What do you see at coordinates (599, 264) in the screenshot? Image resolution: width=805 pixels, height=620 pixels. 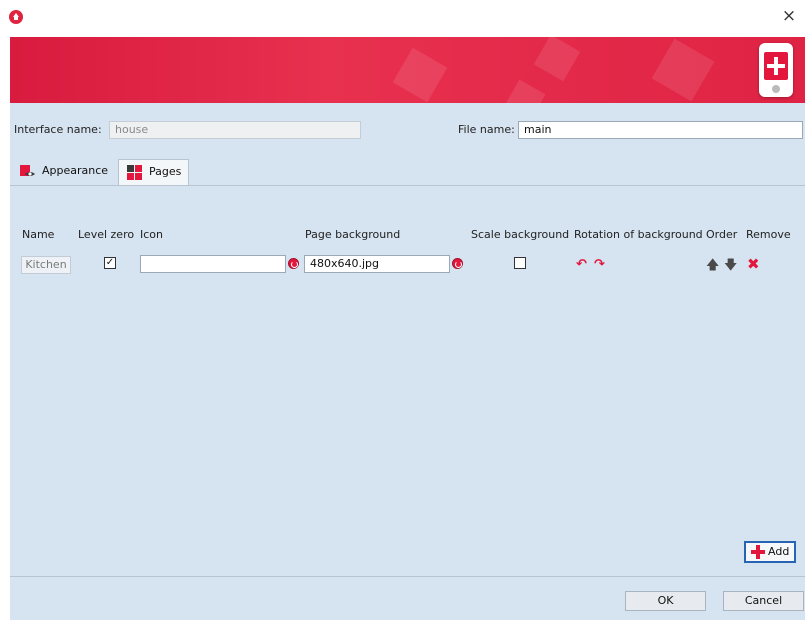 I see `rotate-right-icon: ↷` at bounding box center [599, 264].